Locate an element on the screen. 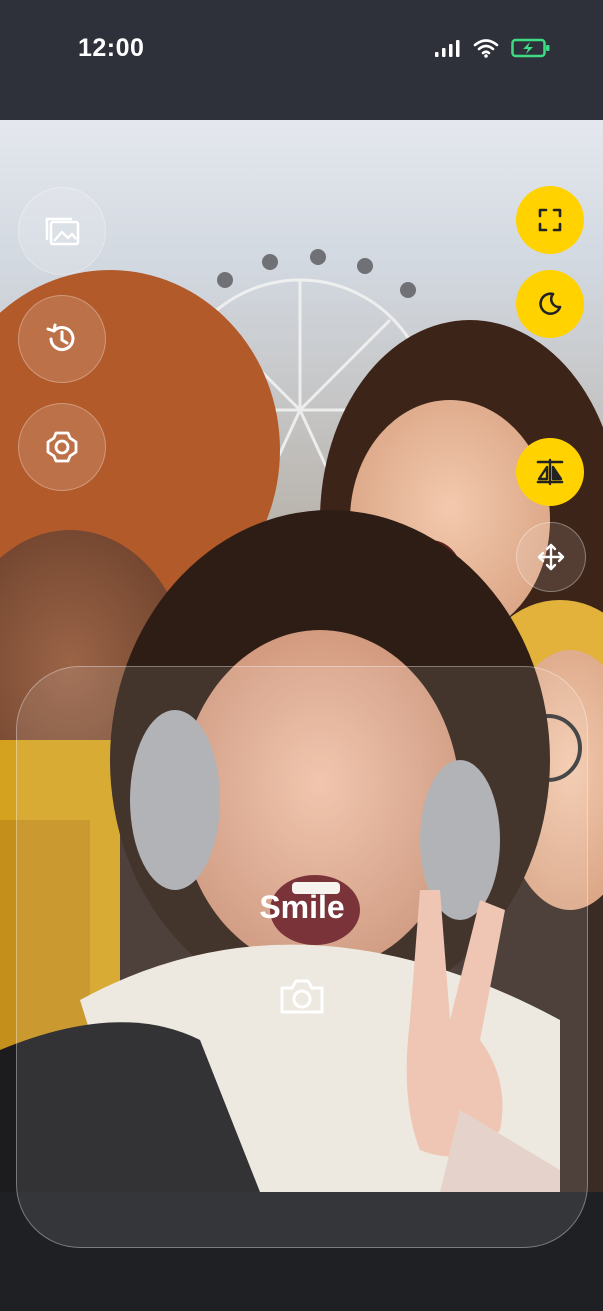 The image size is (603, 1311). status-bar: 12:00 is located at coordinates (301, 60).